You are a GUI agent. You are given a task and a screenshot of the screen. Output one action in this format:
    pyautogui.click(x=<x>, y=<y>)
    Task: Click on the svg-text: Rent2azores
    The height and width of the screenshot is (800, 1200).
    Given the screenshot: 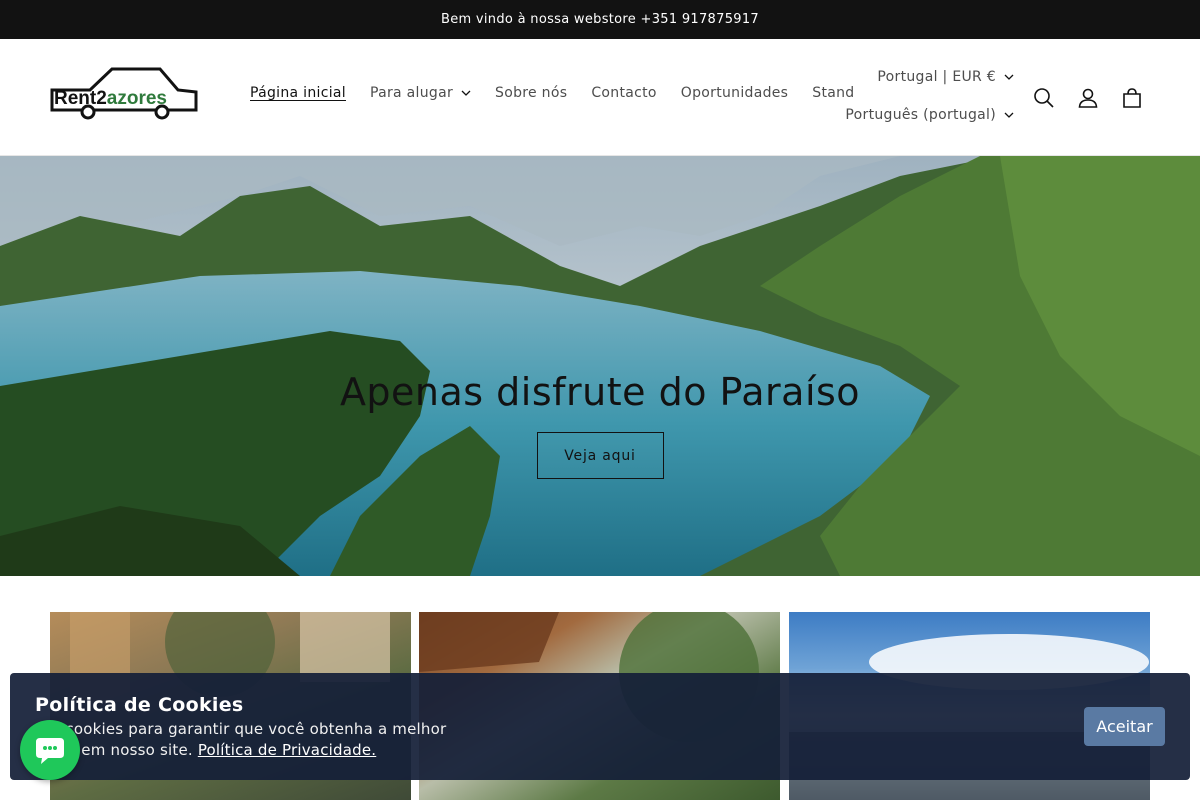 What is the action you would take?
    pyautogui.click(x=110, y=98)
    